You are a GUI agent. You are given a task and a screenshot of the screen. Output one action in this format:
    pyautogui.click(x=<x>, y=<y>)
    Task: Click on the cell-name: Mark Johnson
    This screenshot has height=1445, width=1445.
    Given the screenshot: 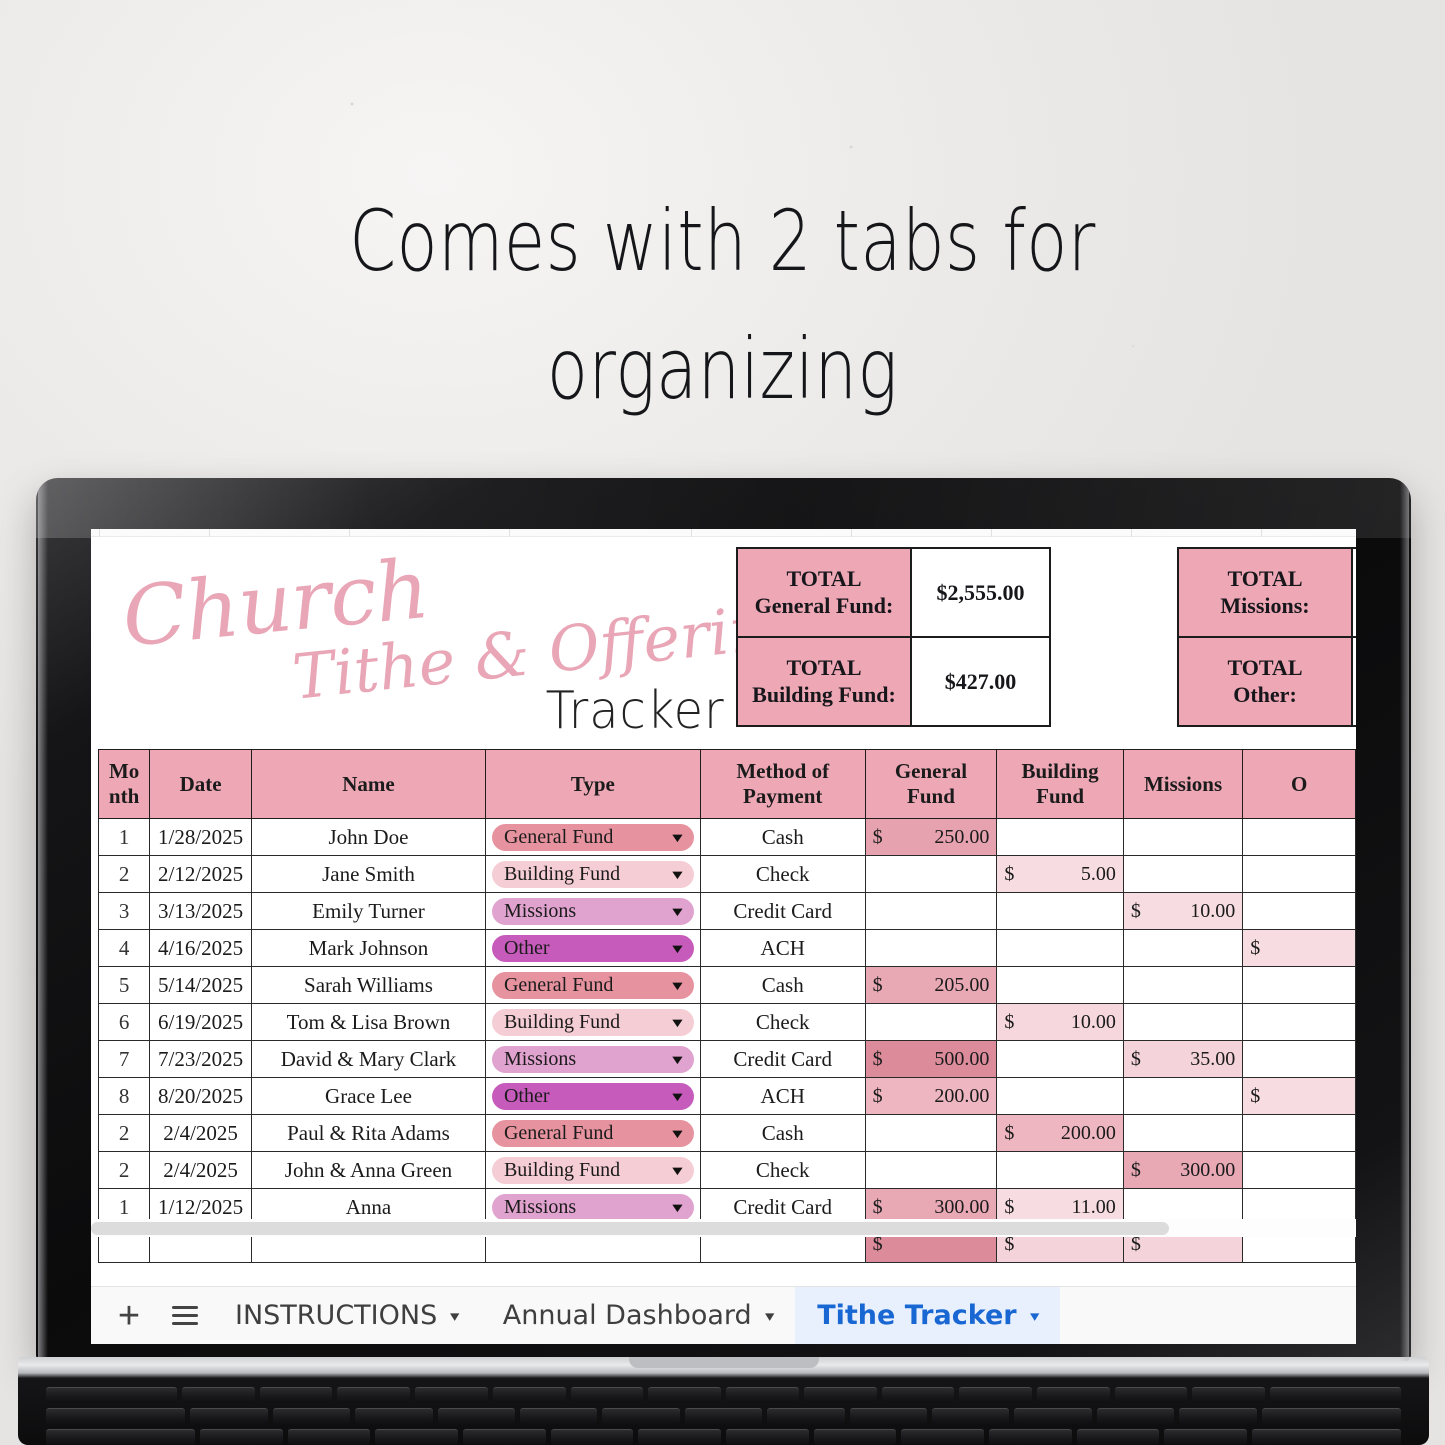 What is the action you would take?
    pyautogui.click(x=368, y=948)
    